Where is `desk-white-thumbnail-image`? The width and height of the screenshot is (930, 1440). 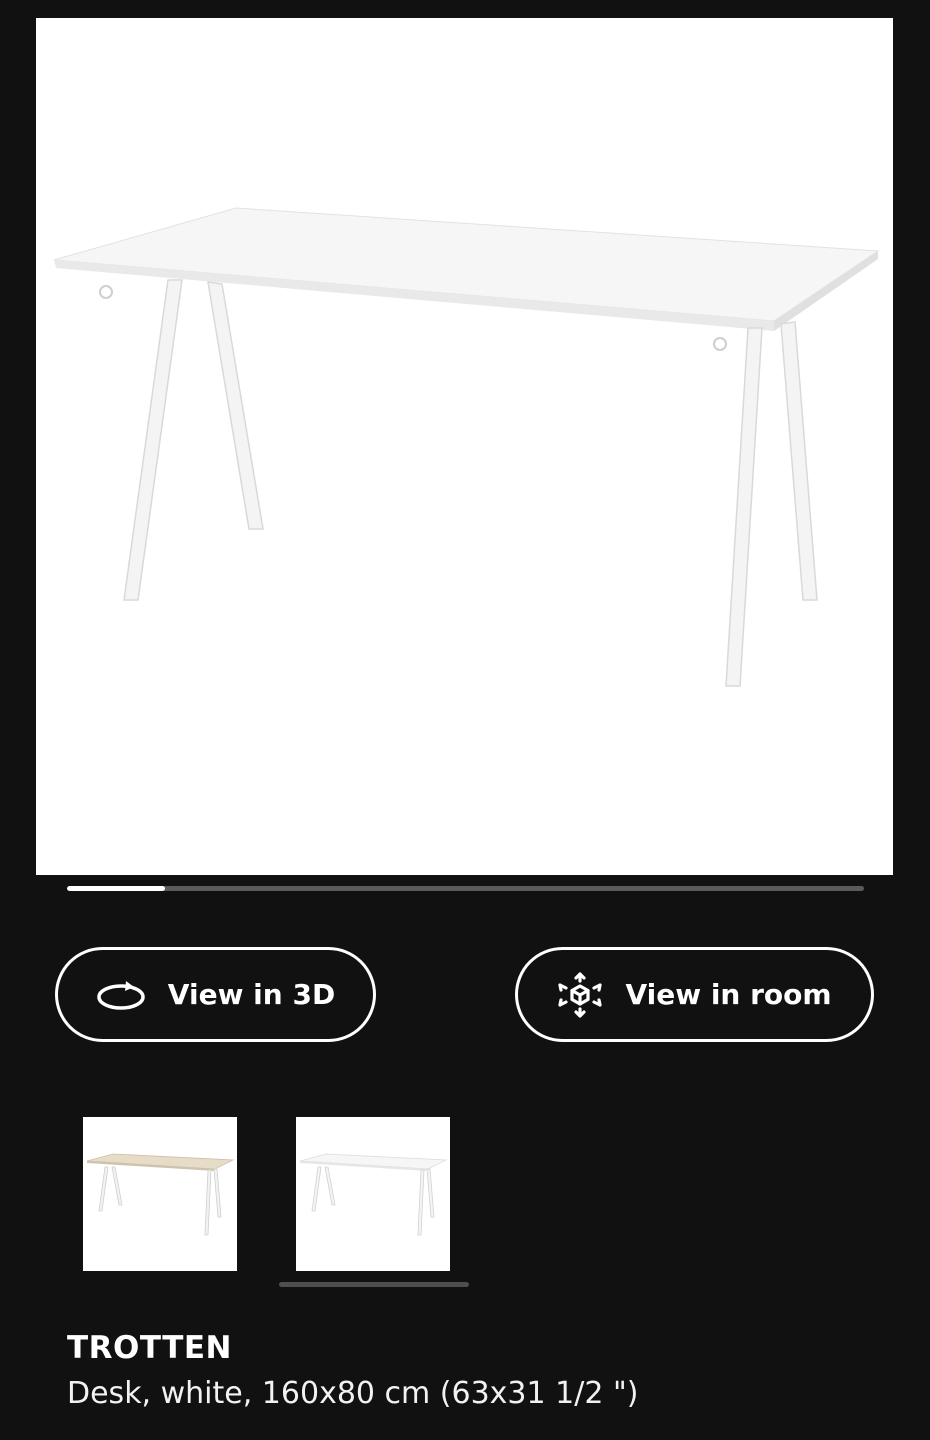
desk-white-thumbnail-image is located at coordinates (373, 1194).